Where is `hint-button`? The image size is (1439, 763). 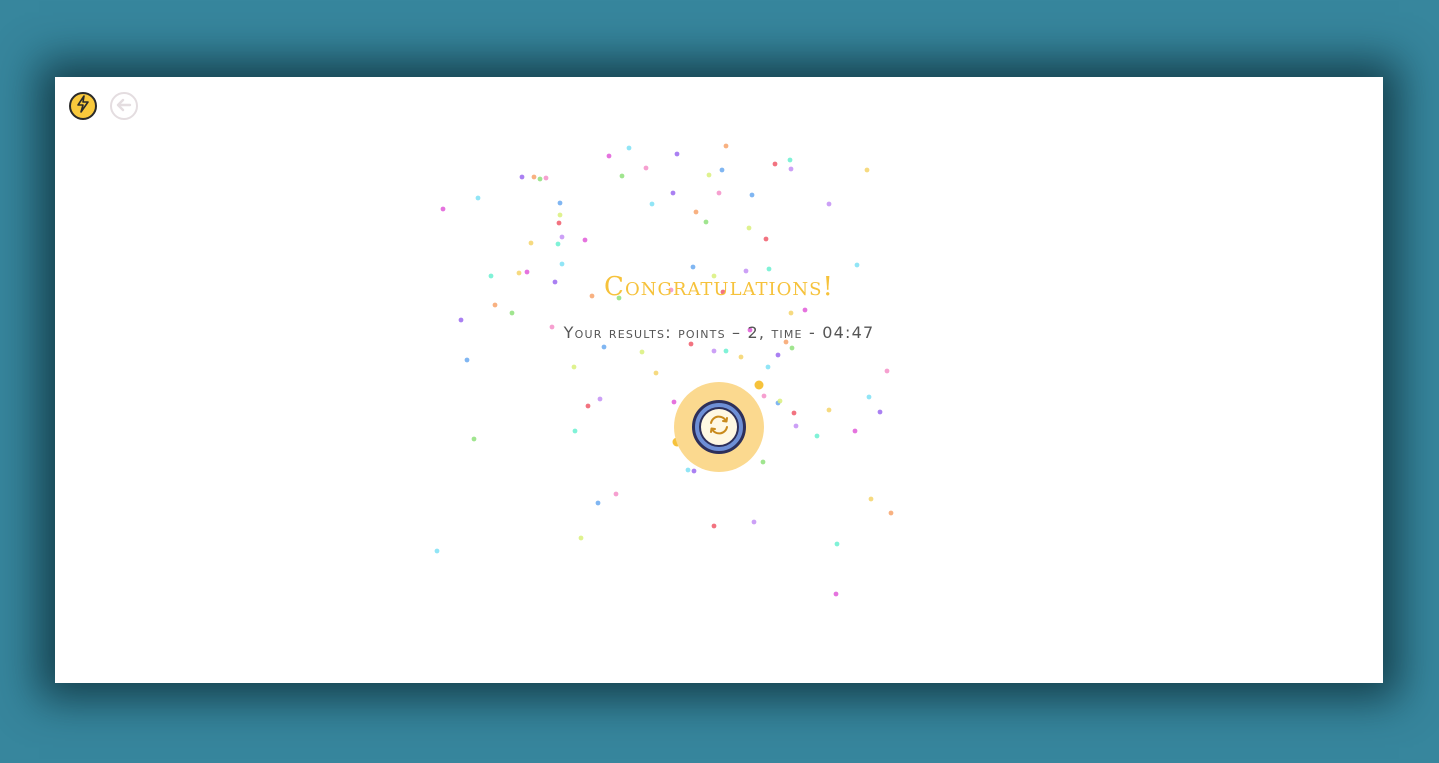 hint-button is located at coordinates (83, 106).